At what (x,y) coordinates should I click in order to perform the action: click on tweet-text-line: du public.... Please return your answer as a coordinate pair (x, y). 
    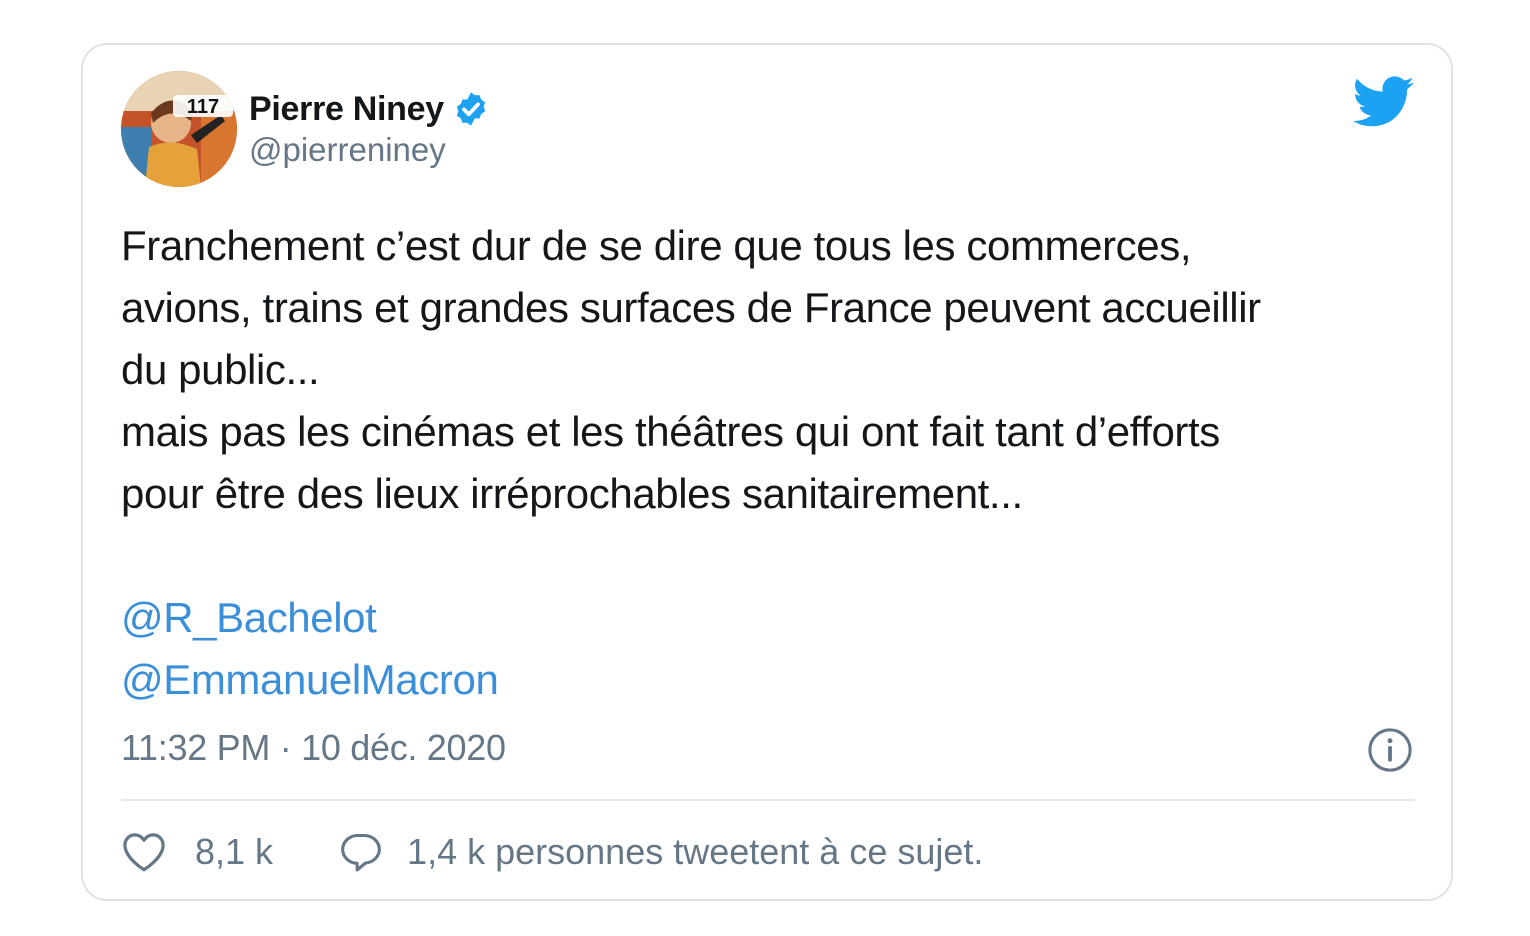
    Looking at the image, I should click on (220, 369).